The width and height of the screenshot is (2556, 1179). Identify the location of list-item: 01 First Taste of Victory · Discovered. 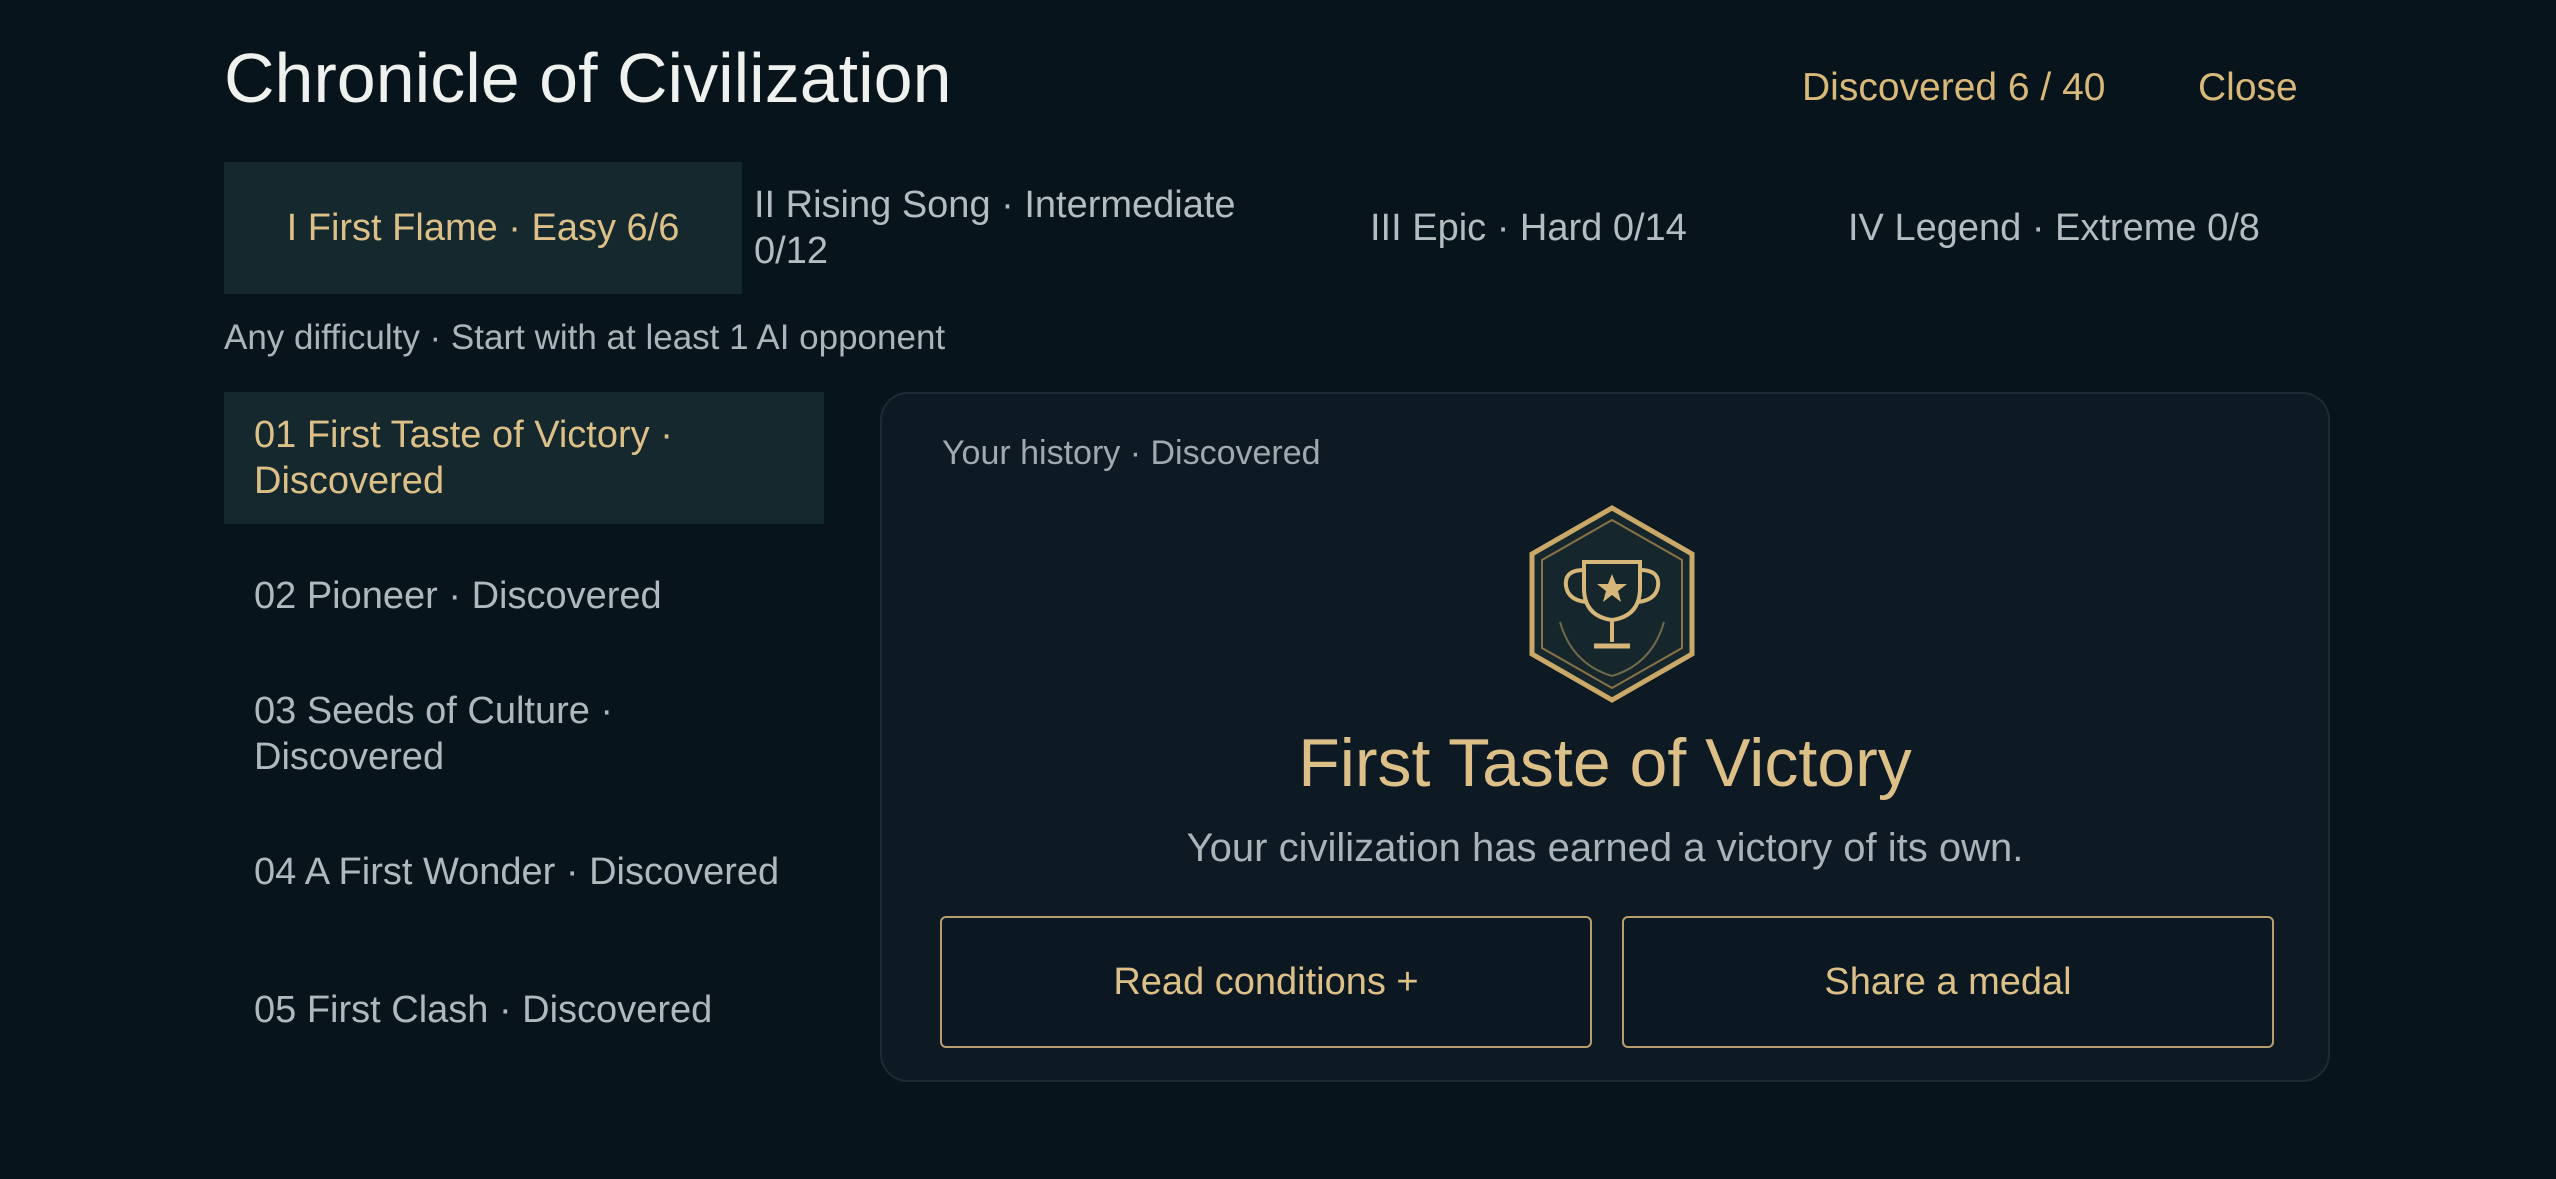
(524, 458).